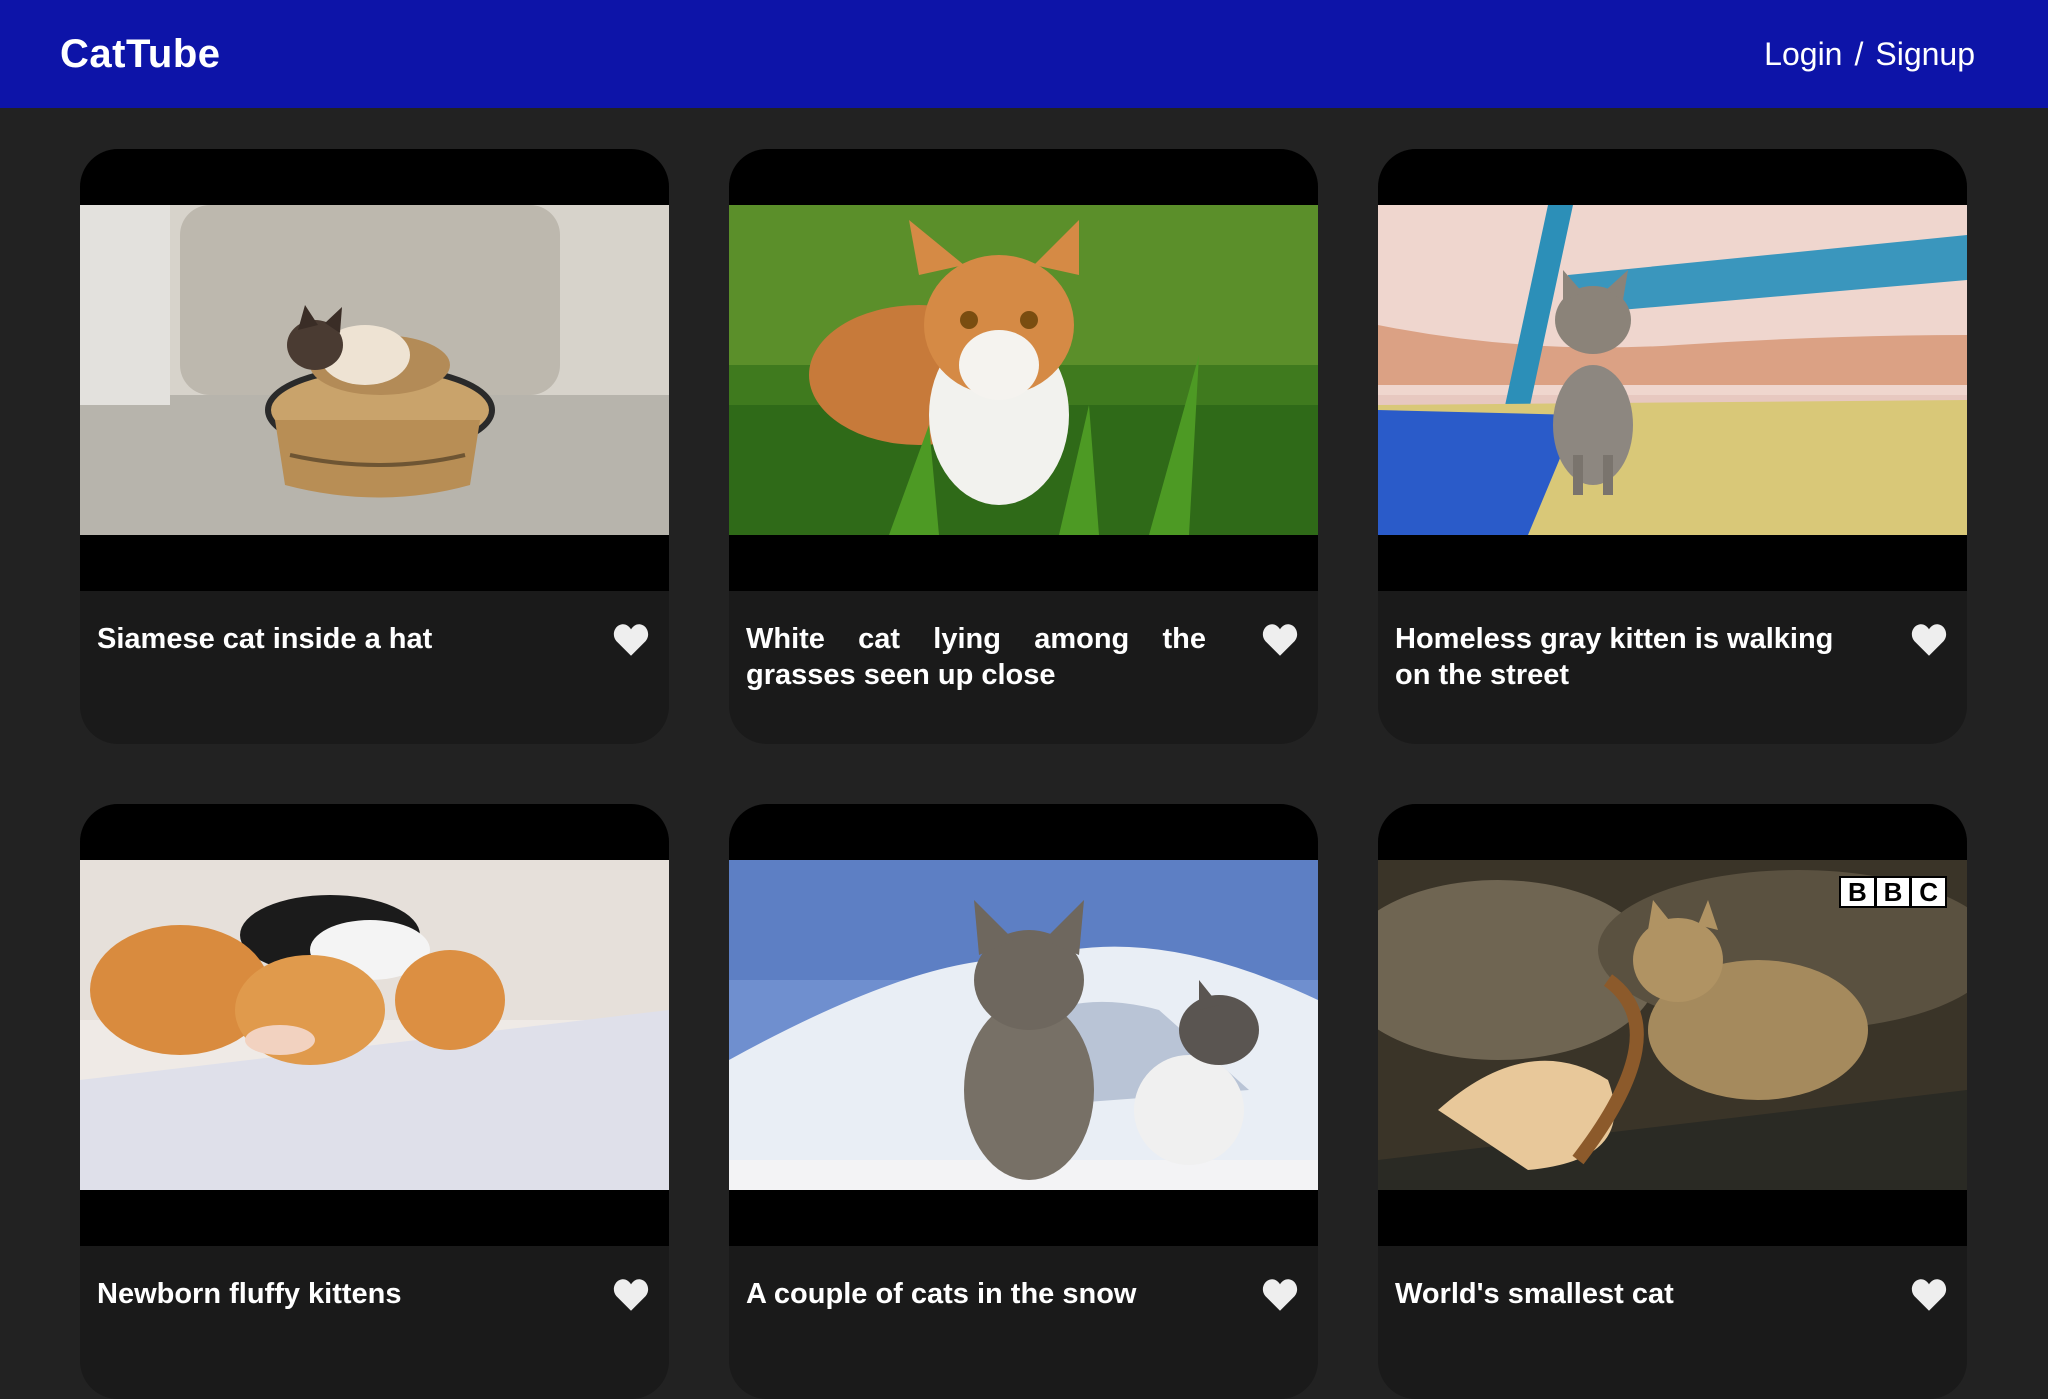  What do you see at coordinates (1803, 54) in the screenshot?
I see `login-link: Login` at bounding box center [1803, 54].